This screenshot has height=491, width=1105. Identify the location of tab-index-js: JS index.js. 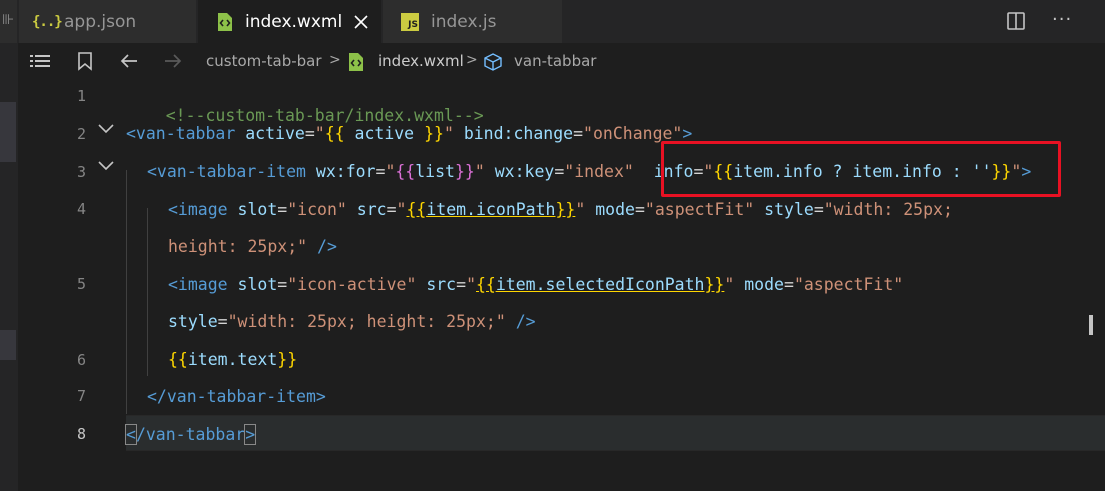
(473, 21).